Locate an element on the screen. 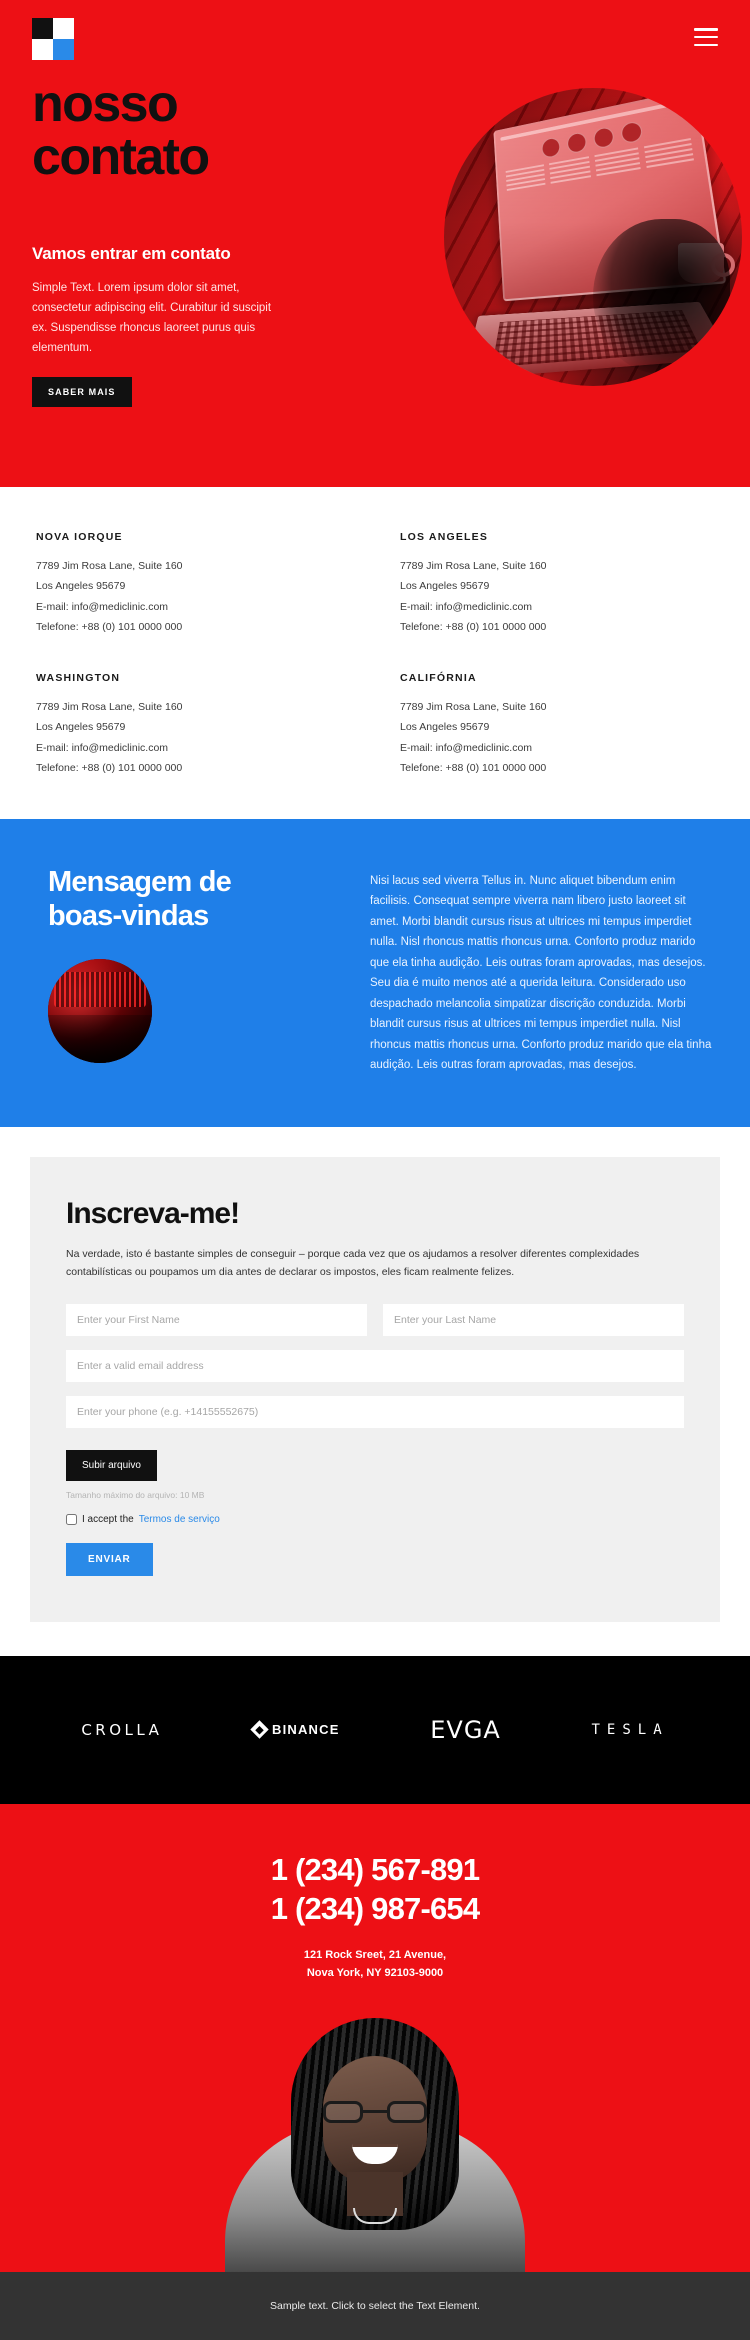  logo-crolla: CROLLA is located at coordinates (121, 1730).